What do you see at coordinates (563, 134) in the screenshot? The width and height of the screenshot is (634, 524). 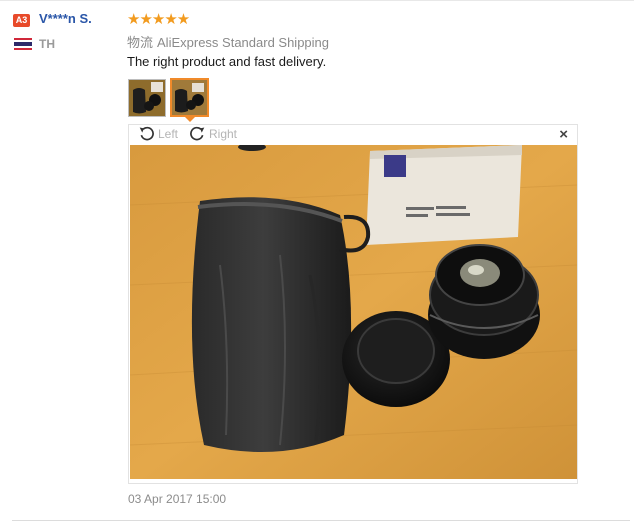 I see `close-icon: ×` at bounding box center [563, 134].